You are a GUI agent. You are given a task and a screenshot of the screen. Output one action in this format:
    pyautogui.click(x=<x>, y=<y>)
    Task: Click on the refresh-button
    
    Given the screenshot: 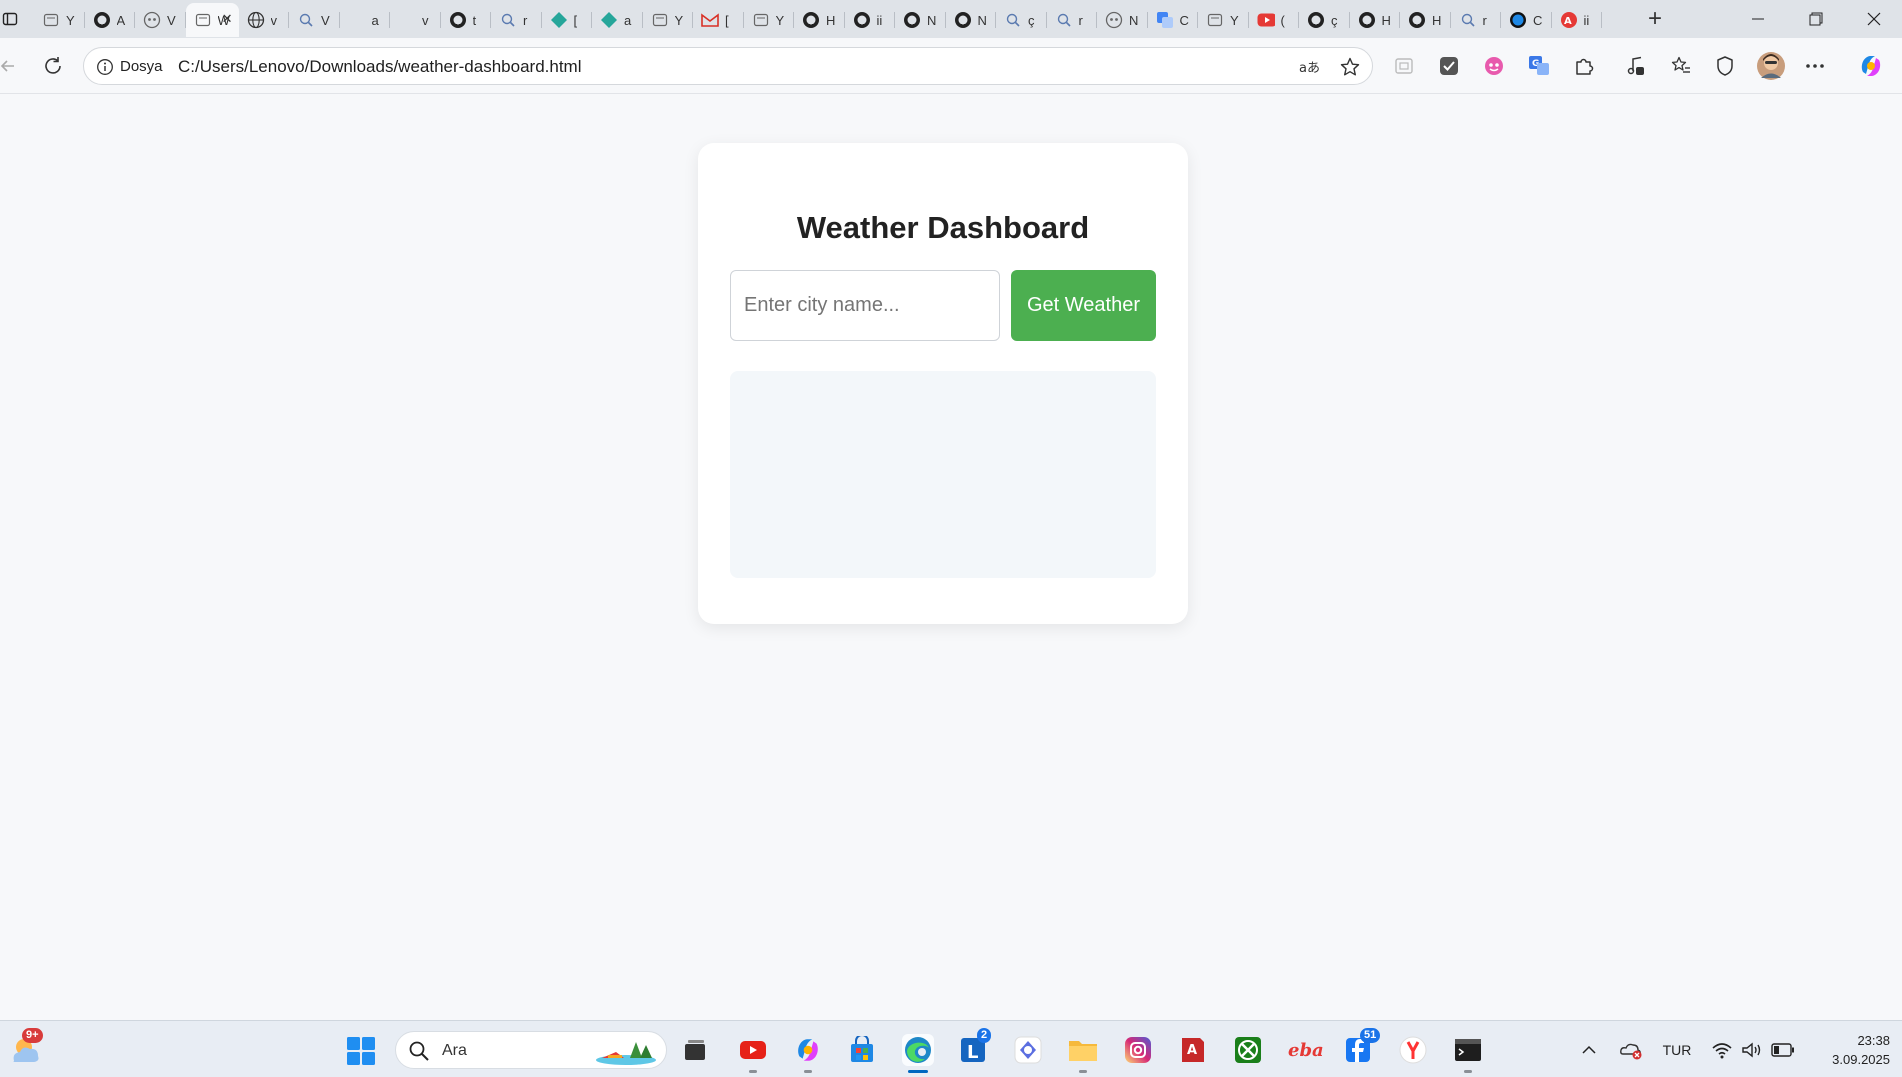 What is the action you would take?
    pyautogui.click(x=53, y=66)
    